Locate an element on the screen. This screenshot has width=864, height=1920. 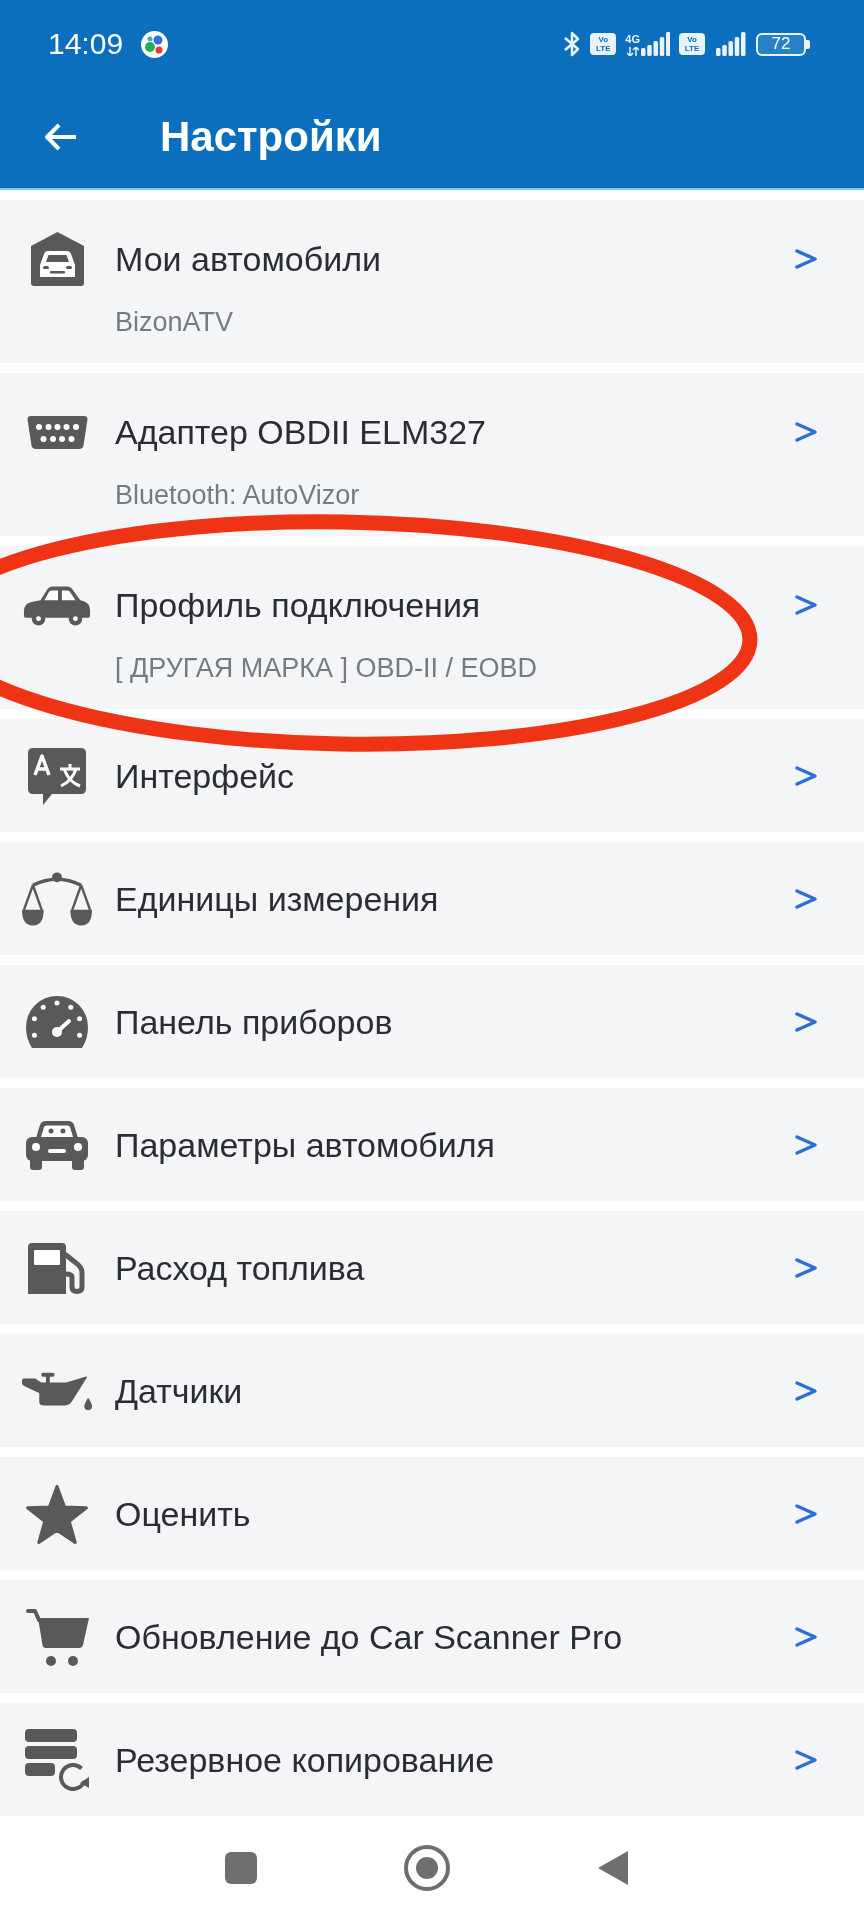
back-button is located at coordinates (60, 137).